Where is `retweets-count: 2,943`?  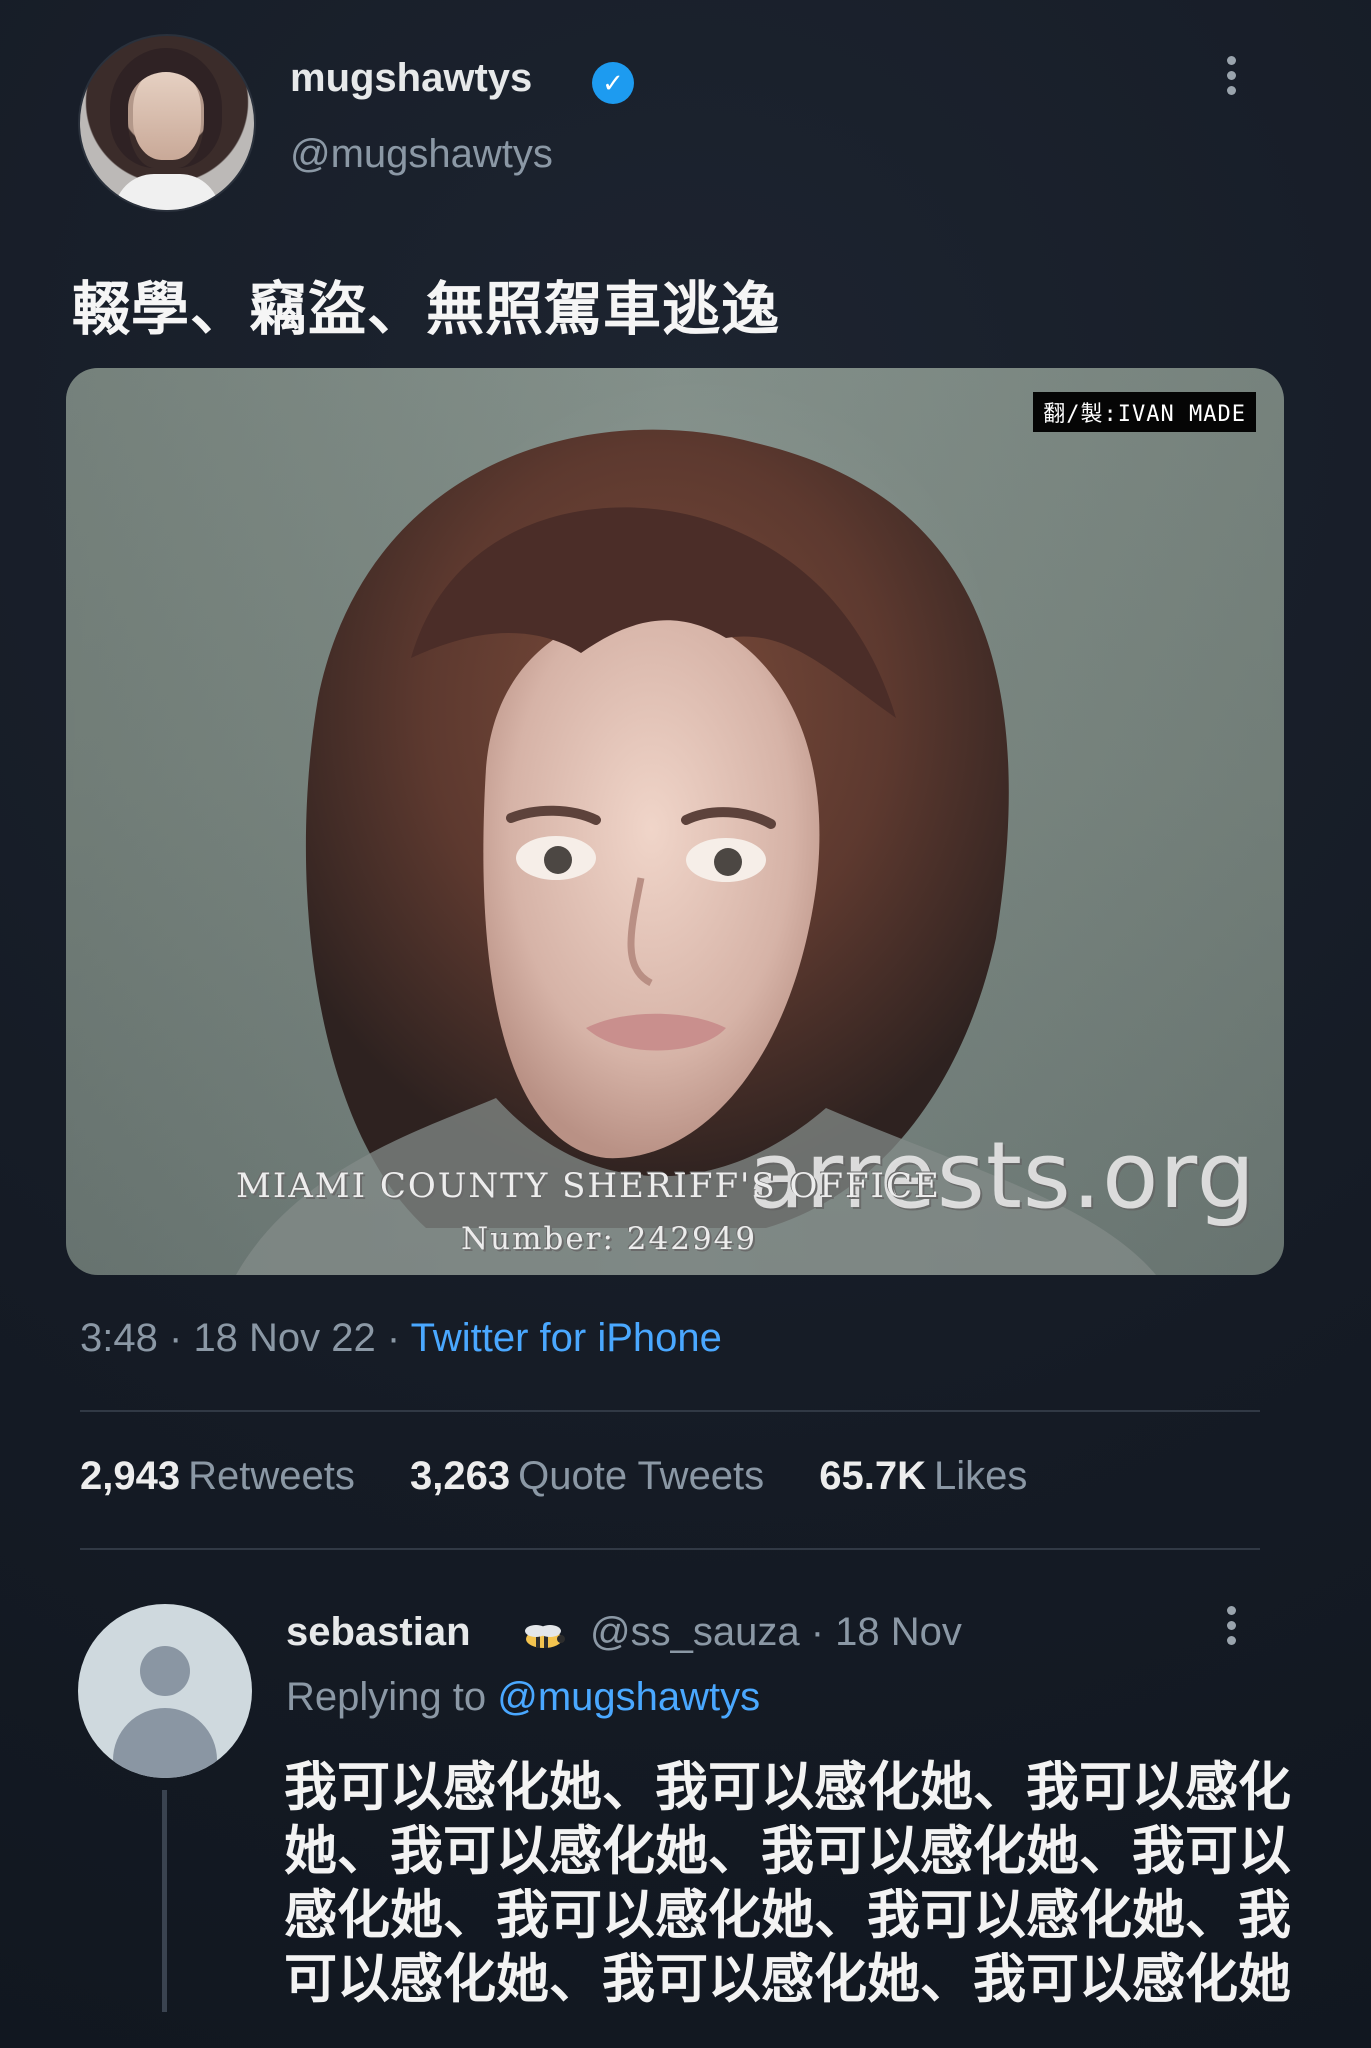
retweets-count: 2,943 is located at coordinates (130, 1476).